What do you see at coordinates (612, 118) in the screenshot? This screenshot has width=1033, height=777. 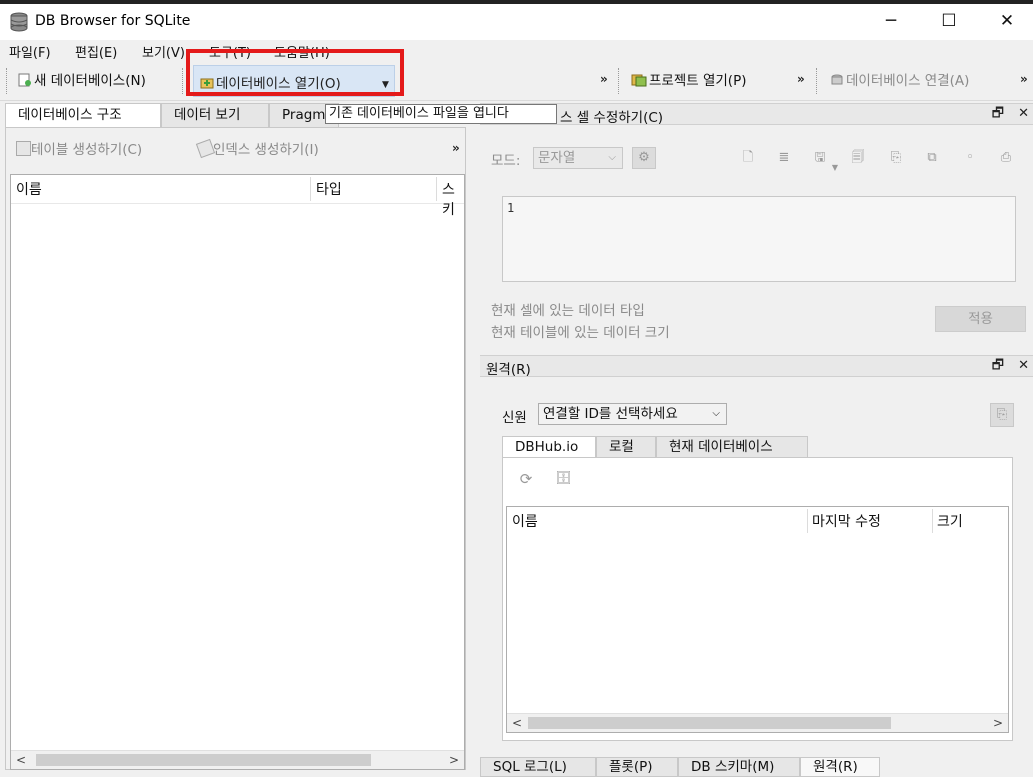 I see `edit-cell-title: 스 셀 수정하기(C)` at bounding box center [612, 118].